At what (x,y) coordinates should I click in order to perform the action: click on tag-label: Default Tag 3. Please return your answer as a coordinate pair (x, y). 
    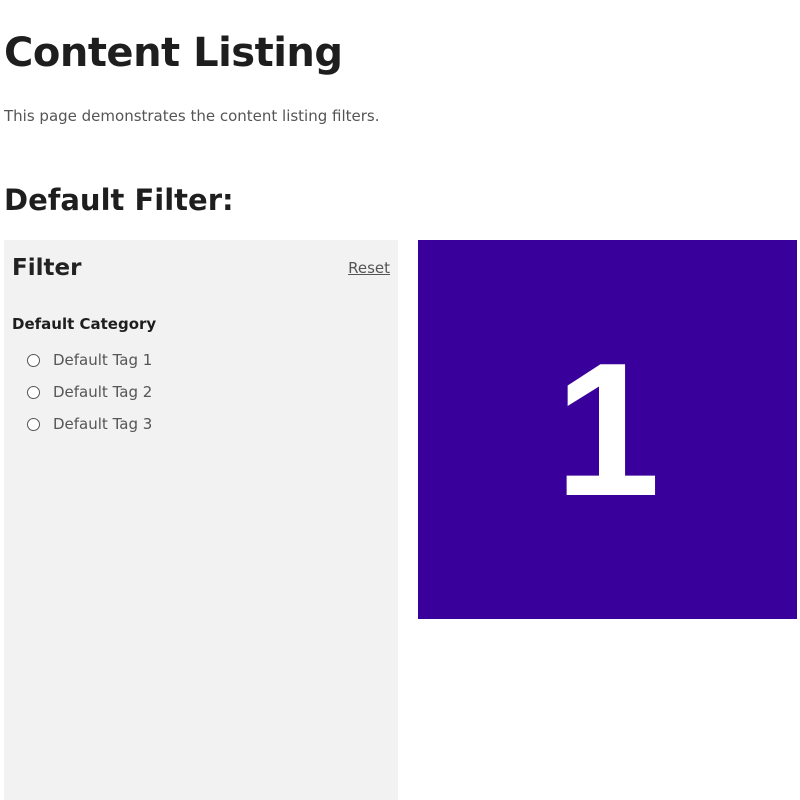
    Looking at the image, I should click on (103, 424).